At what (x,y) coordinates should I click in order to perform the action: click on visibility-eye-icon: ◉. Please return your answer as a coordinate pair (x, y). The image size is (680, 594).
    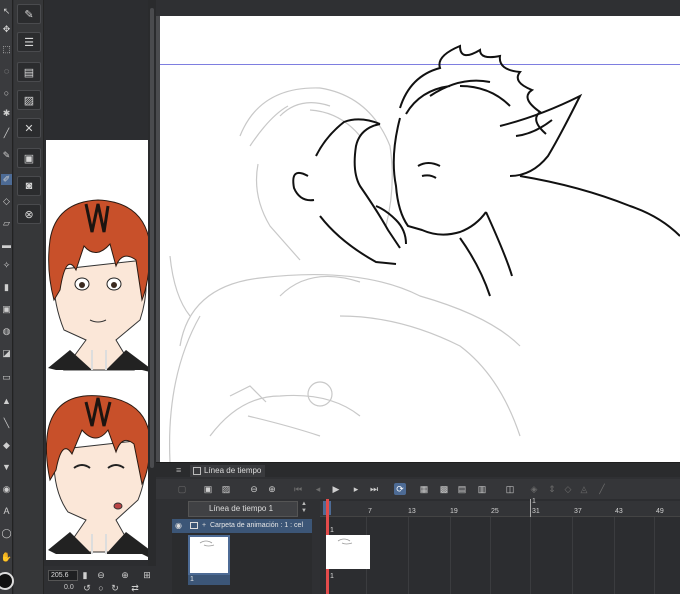
    Looking at the image, I should click on (178, 526).